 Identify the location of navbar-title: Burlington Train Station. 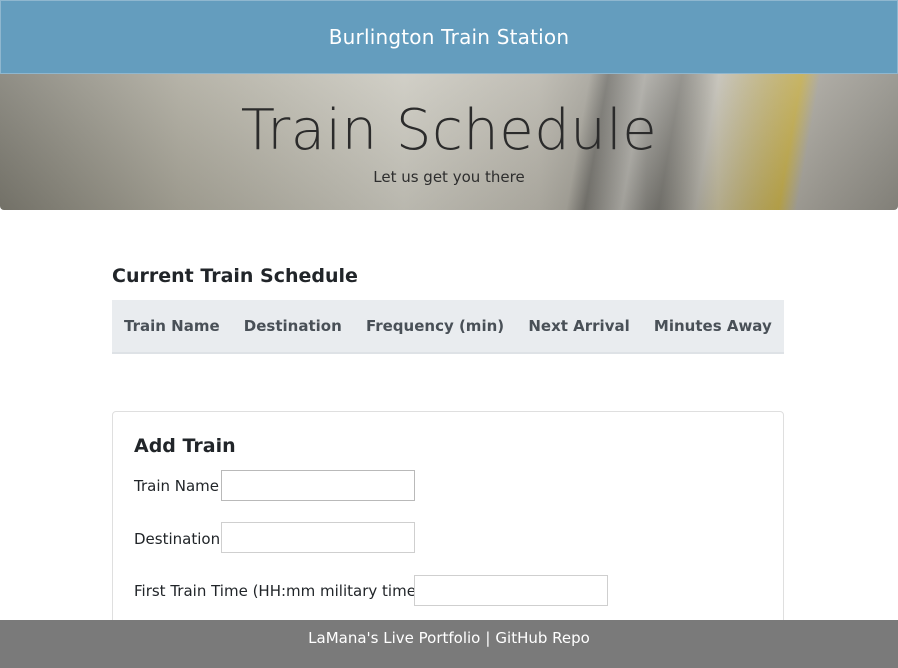
(449, 37).